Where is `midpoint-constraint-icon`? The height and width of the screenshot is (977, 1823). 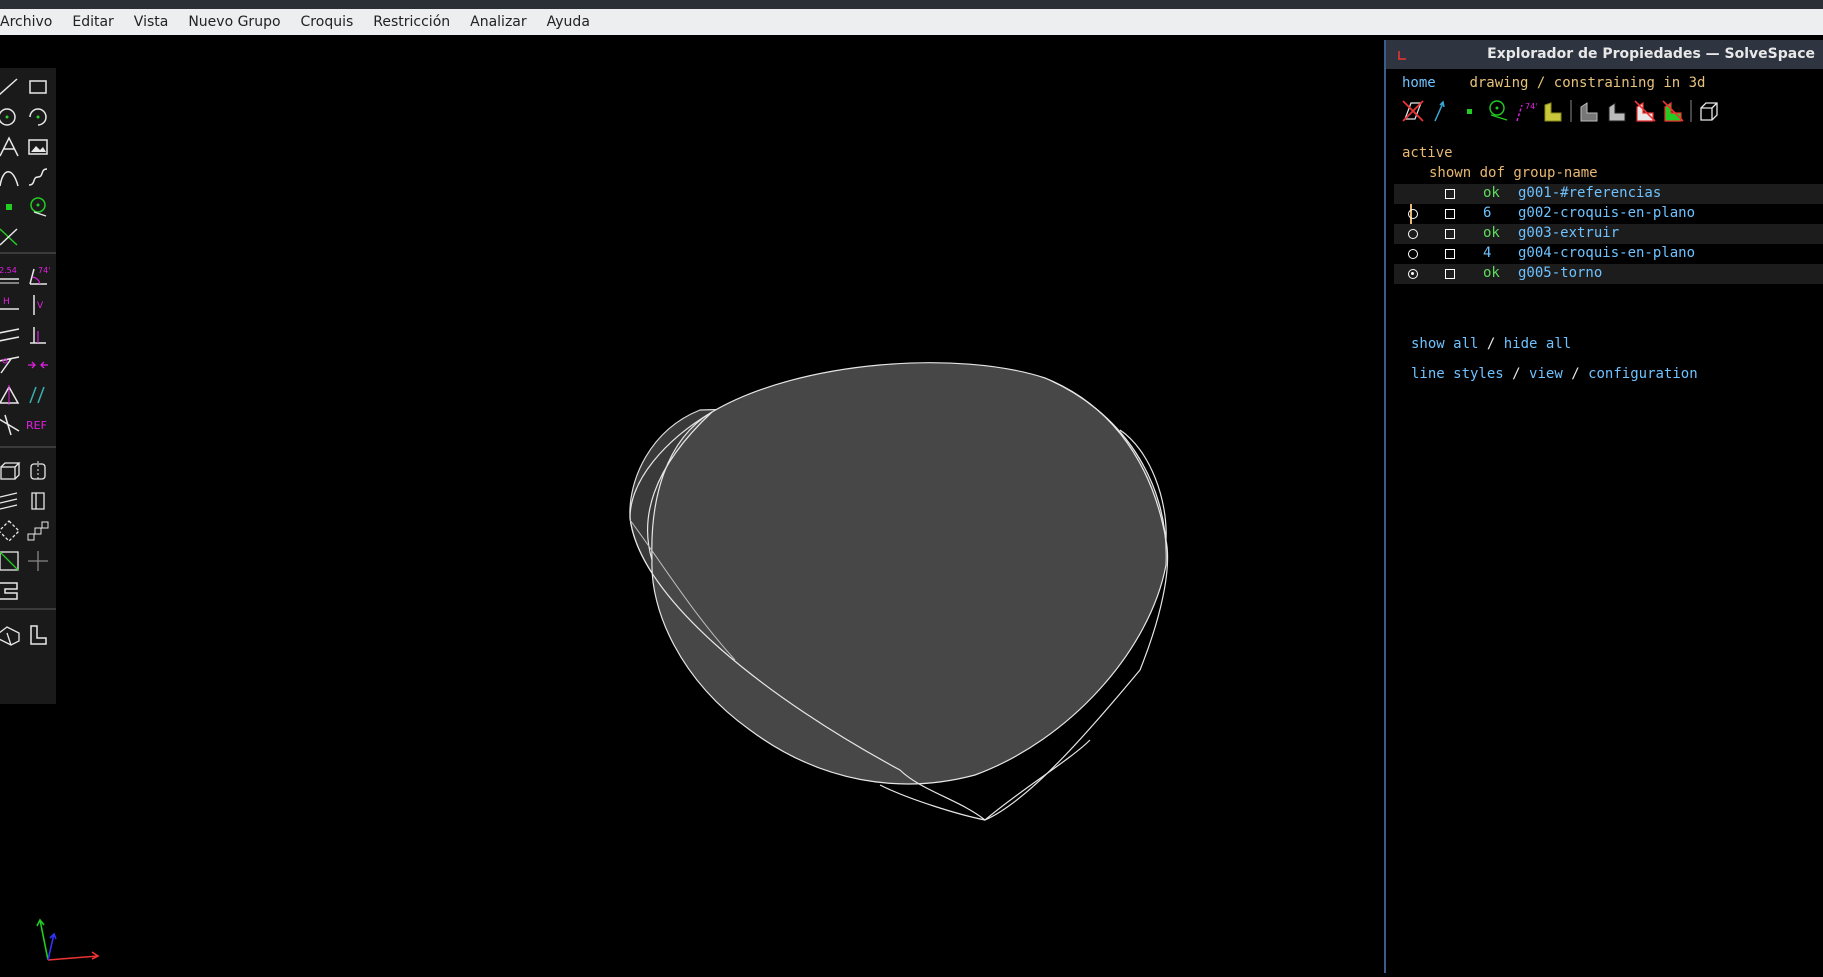
midpoint-constraint-icon is located at coordinates (38, 365).